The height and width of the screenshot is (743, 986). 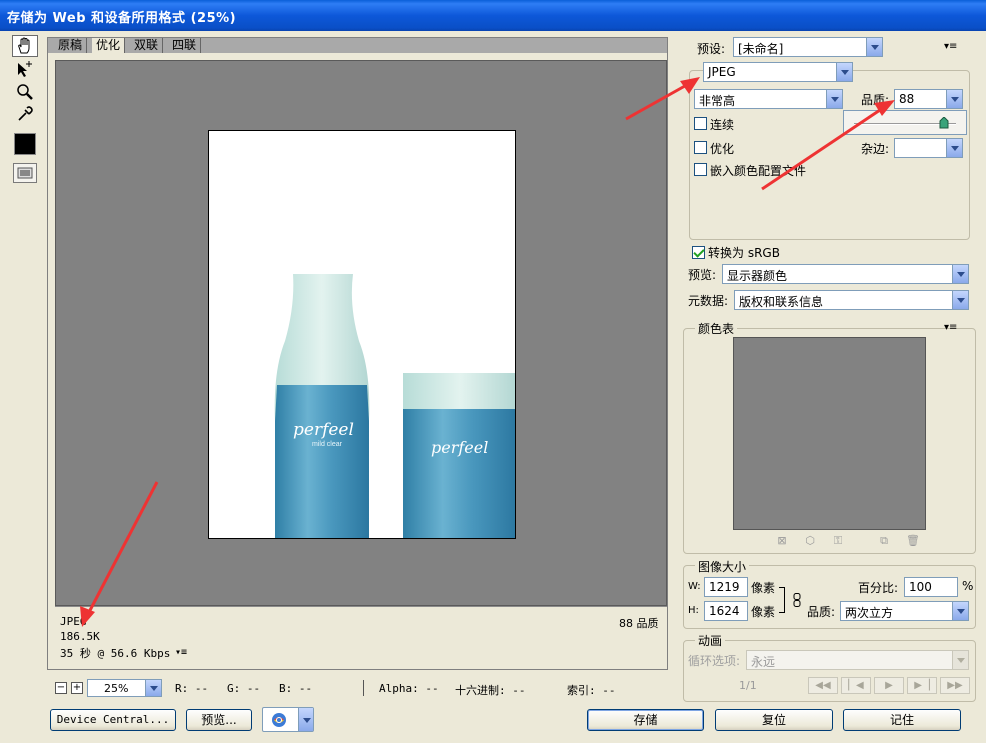 What do you see at coordinates (698, 252) in the screenshot?
I see `convert-srgb-checkbox` at bounding box center [698, 252].